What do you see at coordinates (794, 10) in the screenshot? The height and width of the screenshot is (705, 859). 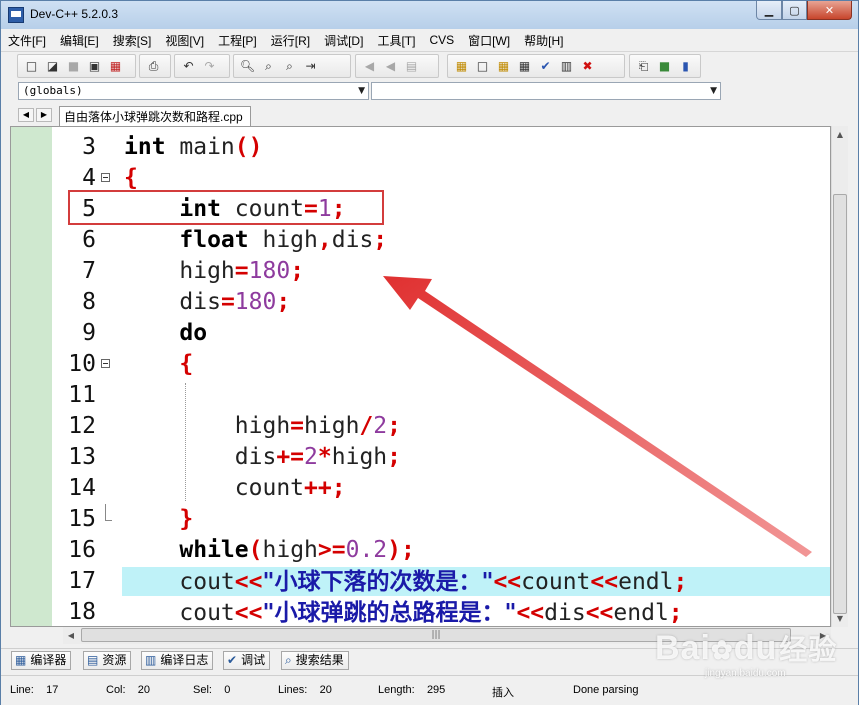 I see `maximize-button: ▢` at bounding box center [794, 10].